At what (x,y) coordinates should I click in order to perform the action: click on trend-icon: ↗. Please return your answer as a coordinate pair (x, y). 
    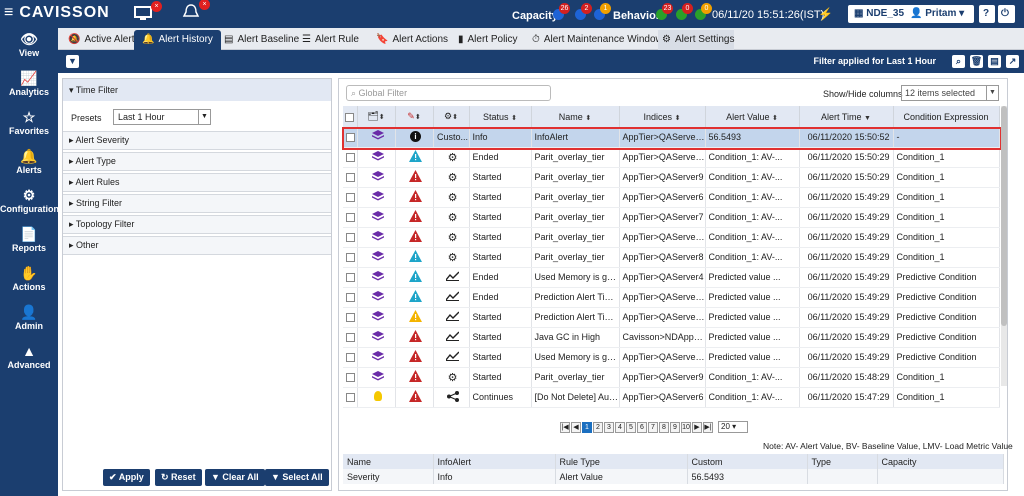
    Looking at the image, I should click on (1012, 61).